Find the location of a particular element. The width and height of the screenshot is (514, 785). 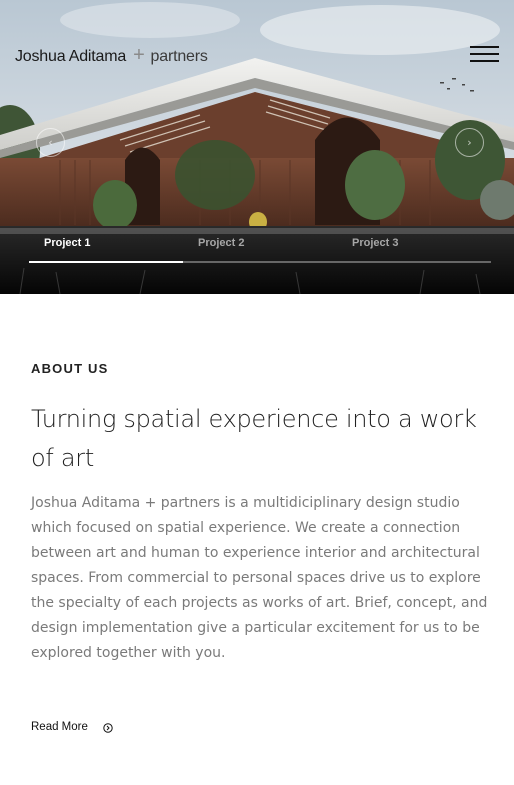

chevron-right-icon: › is located at coordinates (469, 142).